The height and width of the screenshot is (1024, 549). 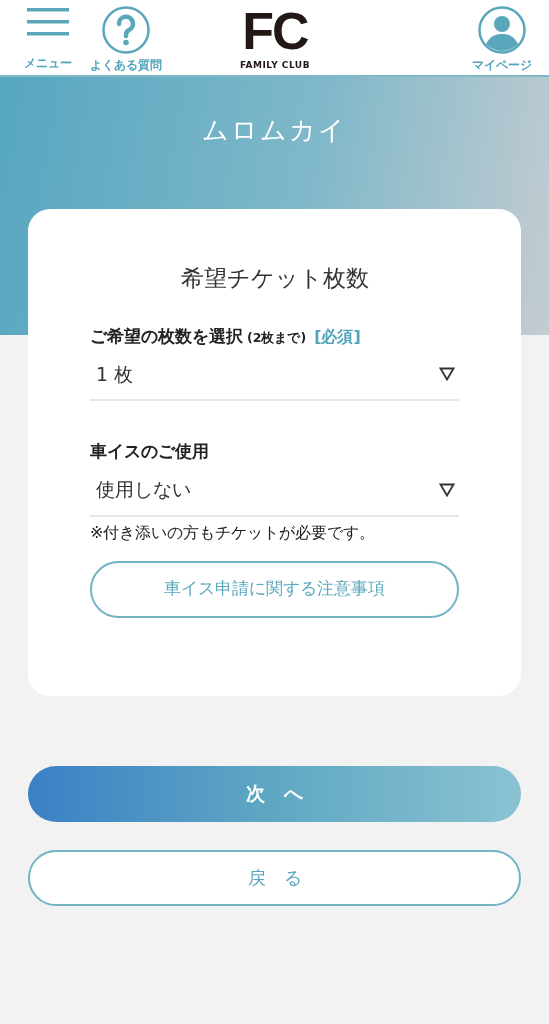 What do you see at coordinates (275, 65) in the screenshot?
I see `logo-text: FAMILY CLUB` at bounding box center [275, 65].